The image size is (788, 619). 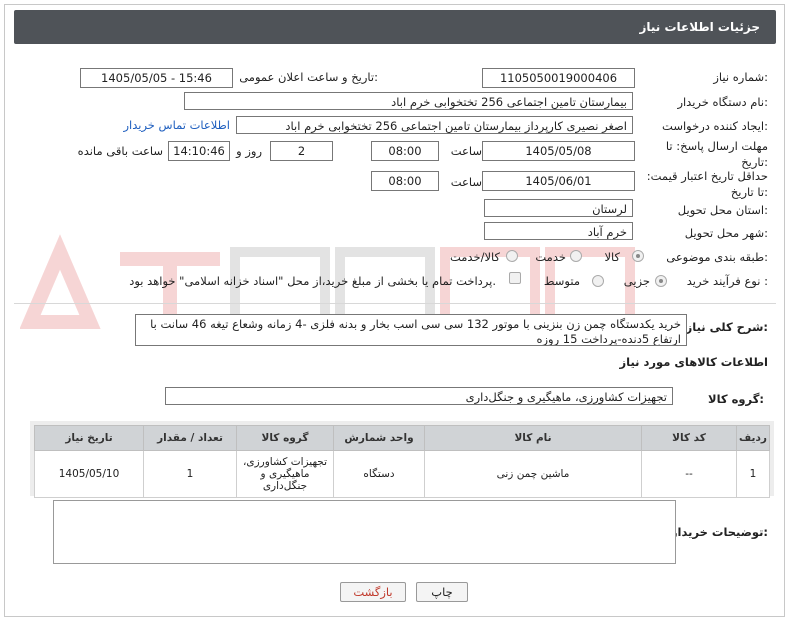 I want to click on col-group: گروه کالا, so click(x=285, y=438).